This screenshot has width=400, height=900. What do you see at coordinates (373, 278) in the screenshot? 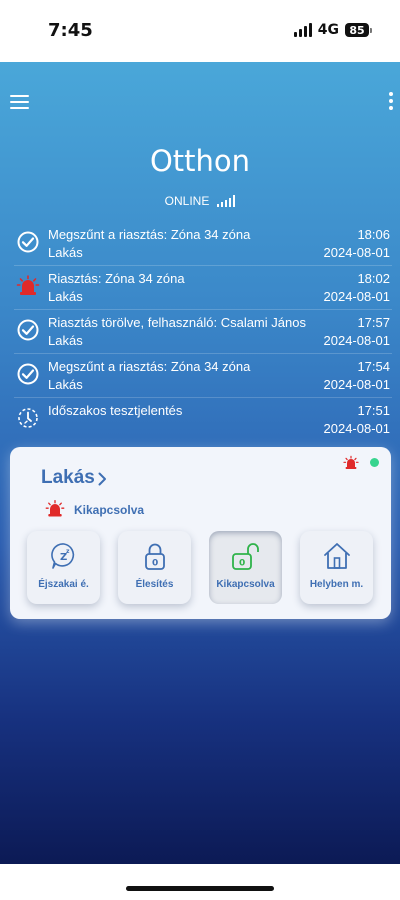
I see `event-time: 18:02` at bounding box center [373, 278].